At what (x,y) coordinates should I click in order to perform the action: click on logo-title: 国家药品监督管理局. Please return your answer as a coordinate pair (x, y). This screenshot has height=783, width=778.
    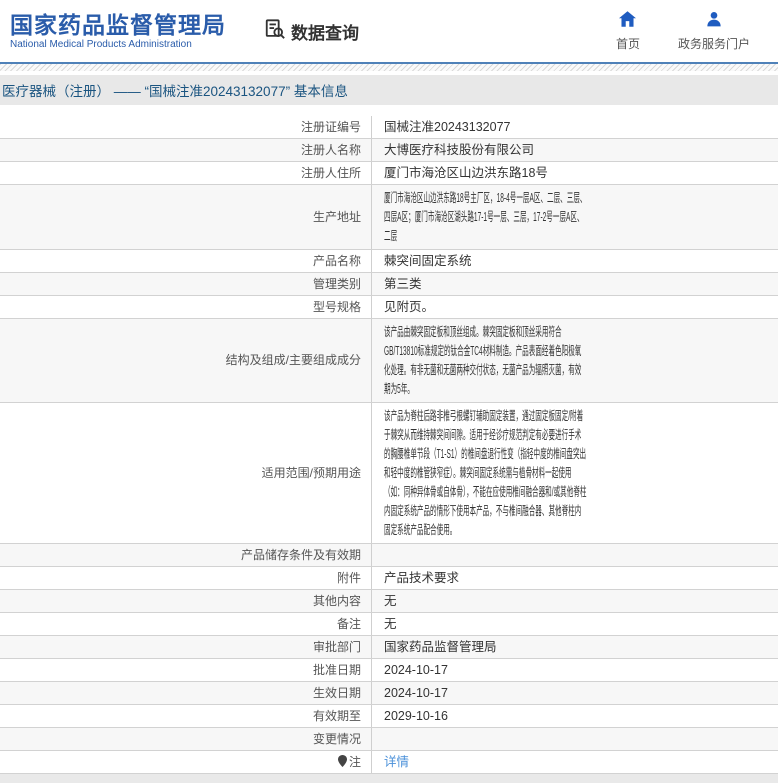
    Looking at the image, I should click on (118, 24).